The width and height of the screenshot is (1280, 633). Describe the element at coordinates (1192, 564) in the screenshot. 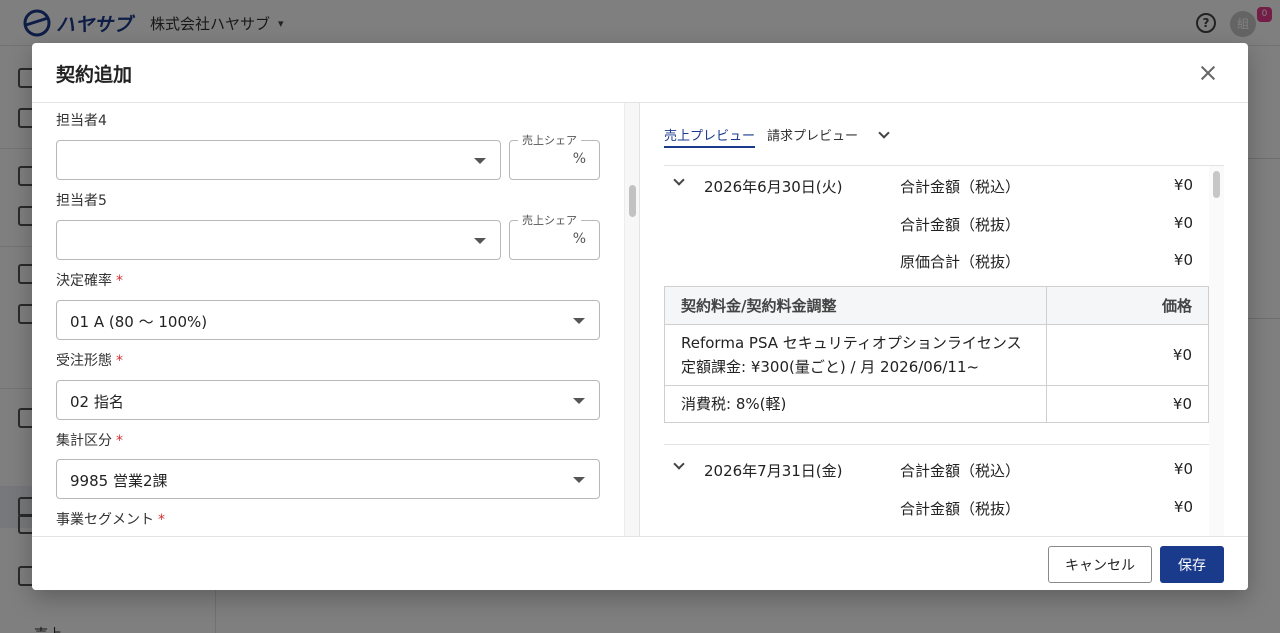

I see `save-button: 保存` at that location.